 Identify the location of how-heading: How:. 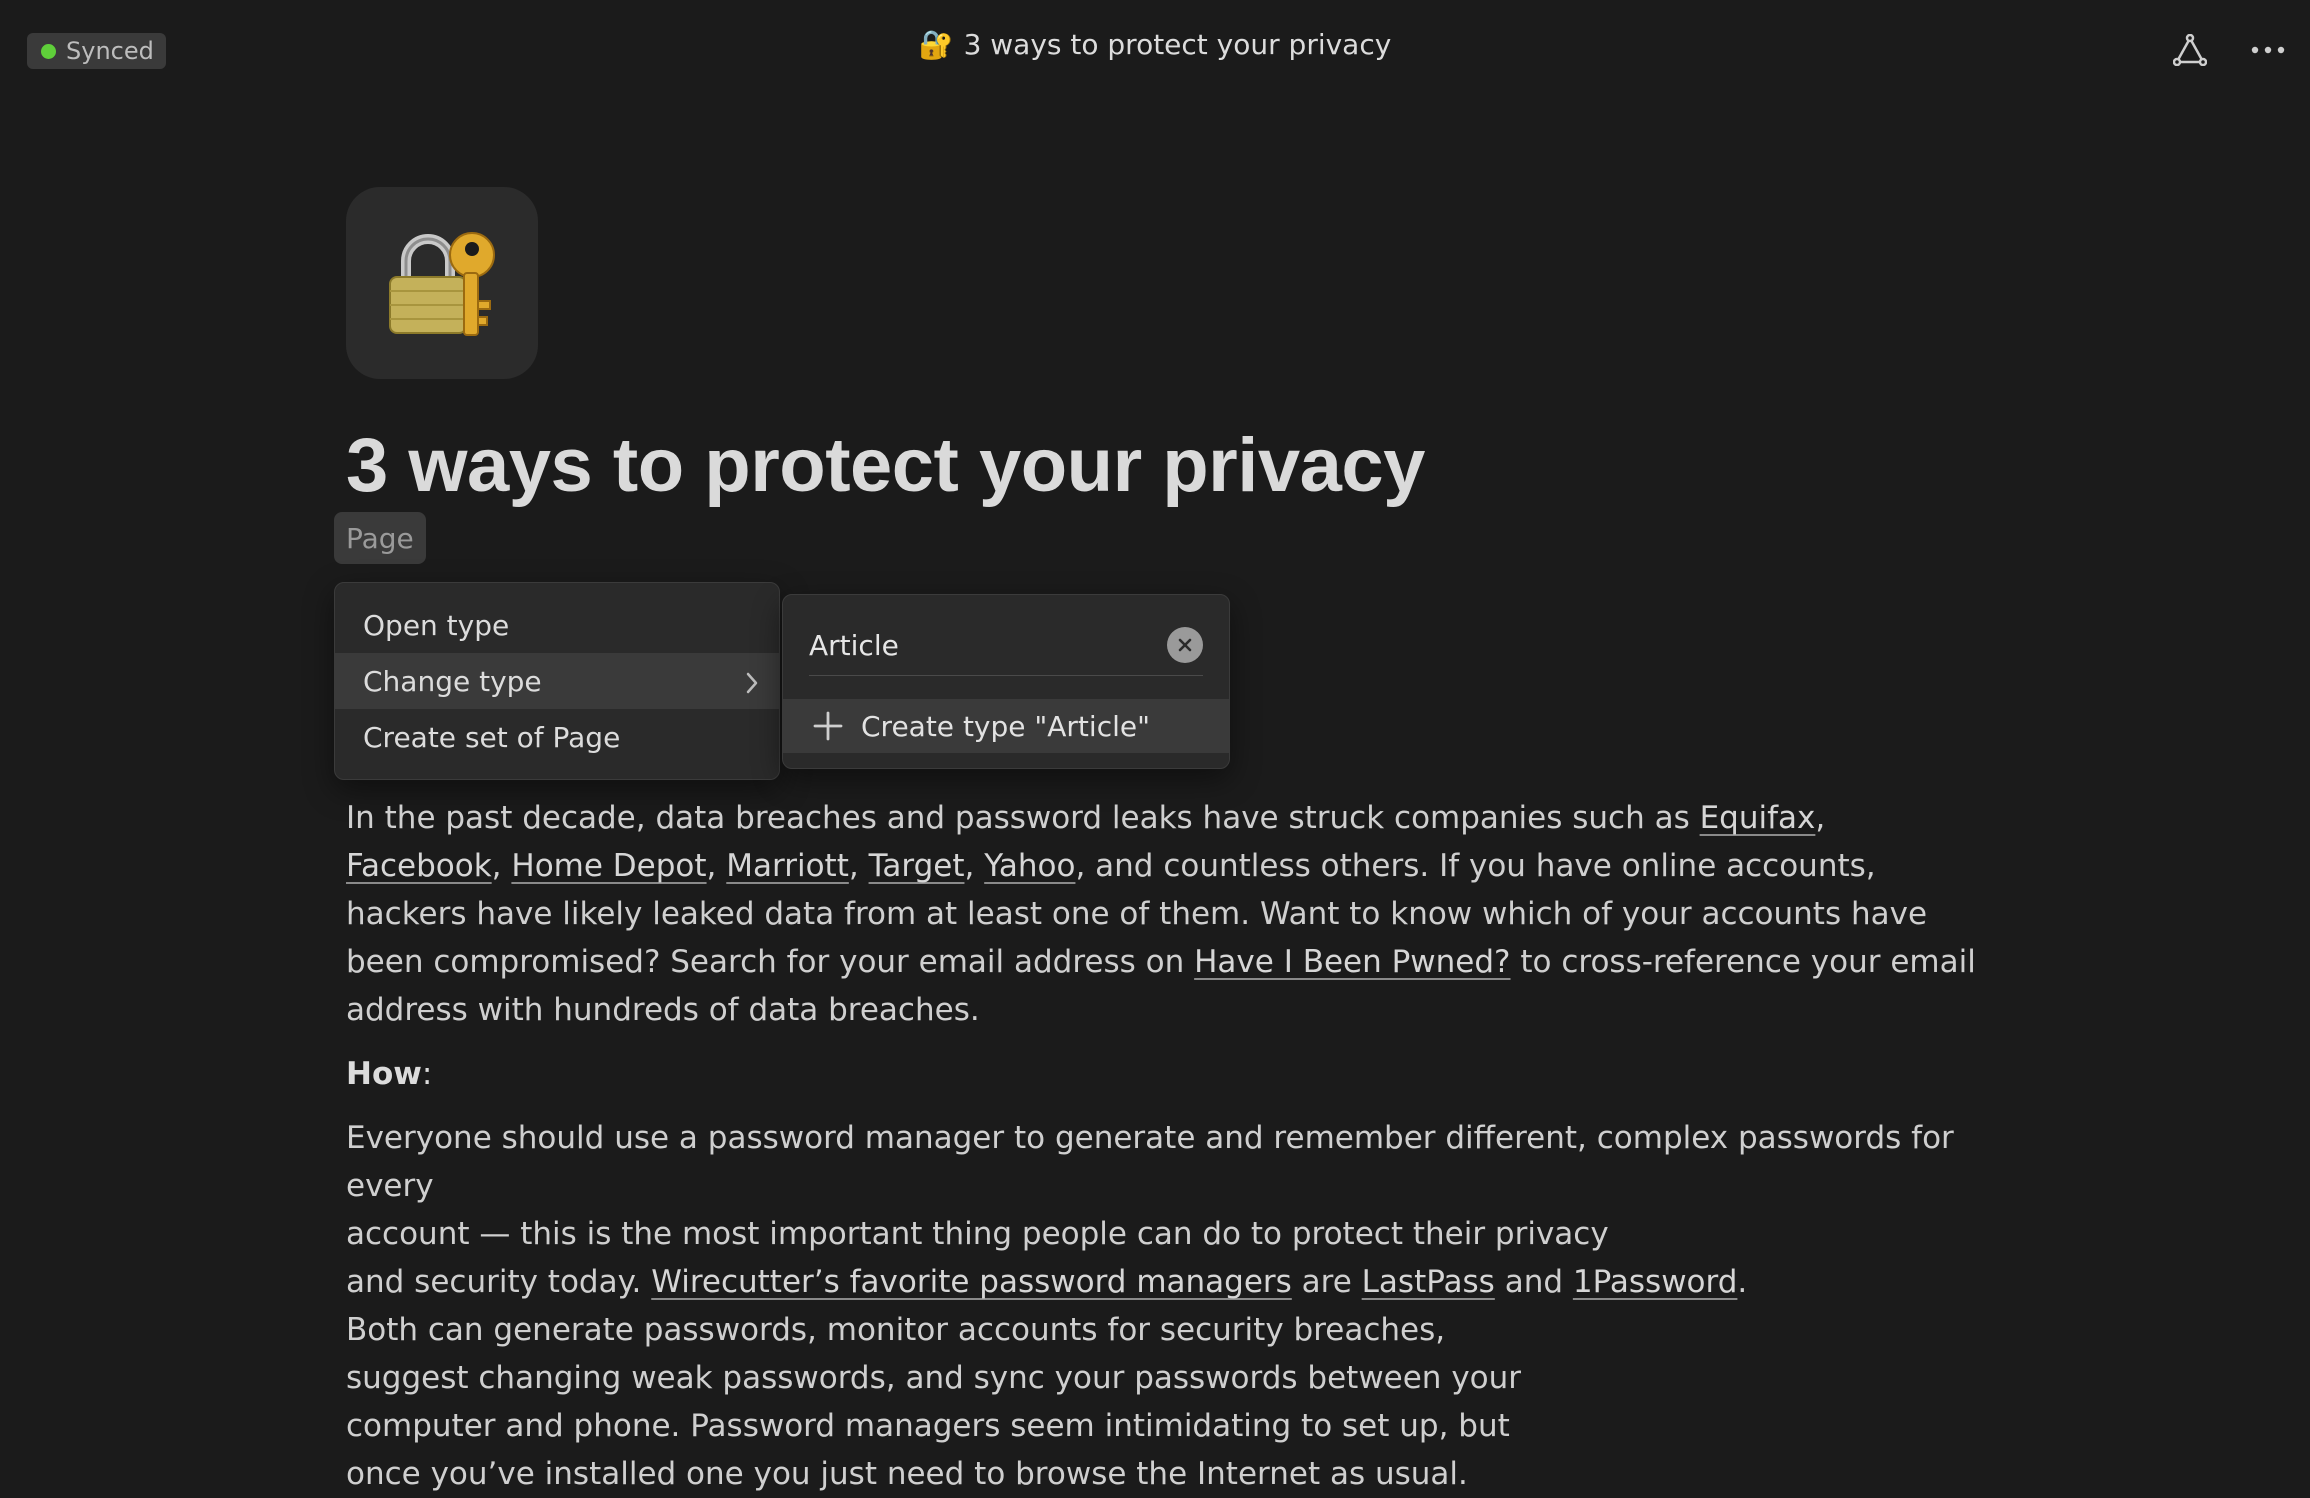
(1166, 1074).